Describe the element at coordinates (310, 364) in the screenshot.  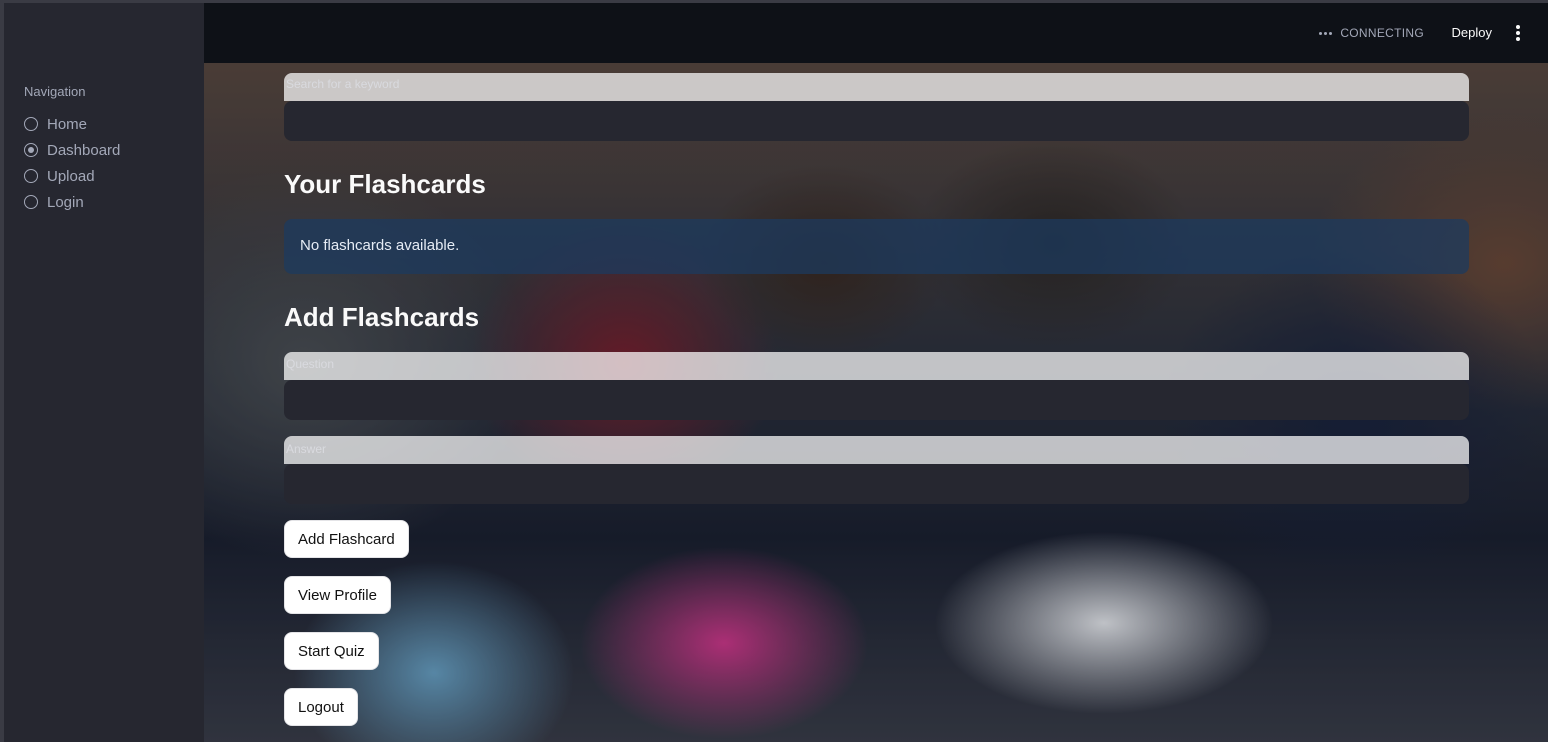
I see `question-label: Question` at that location.